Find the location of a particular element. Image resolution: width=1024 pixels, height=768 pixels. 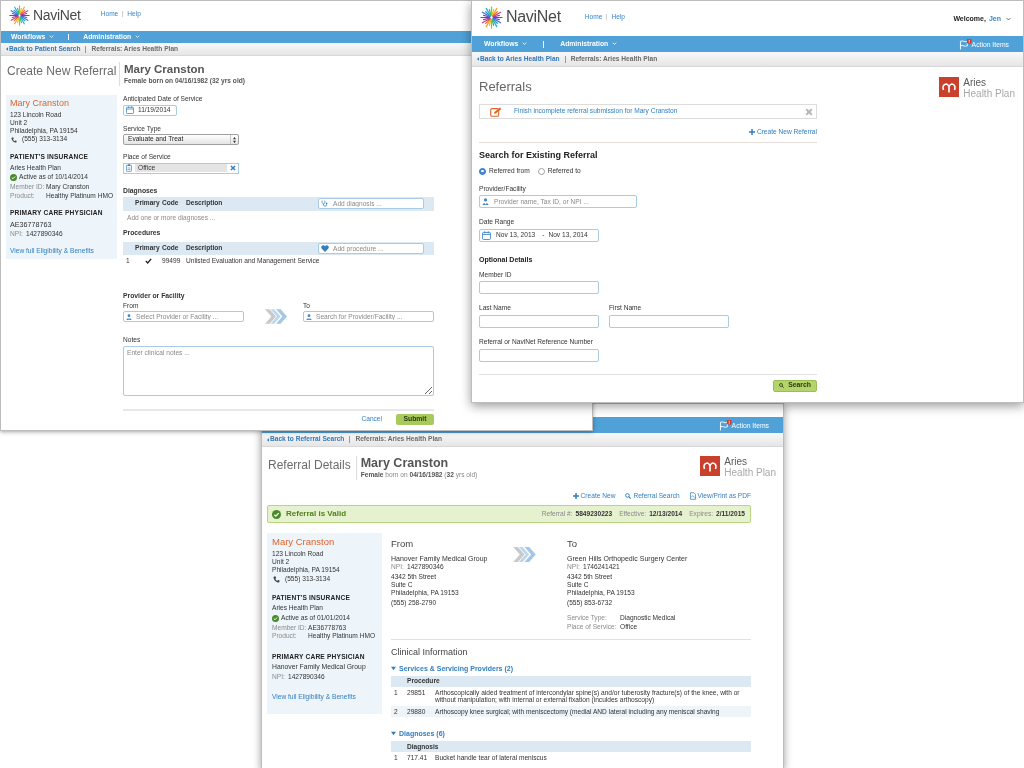

section-heading: Search for Existing Referral is located at coordinates (539, 155).